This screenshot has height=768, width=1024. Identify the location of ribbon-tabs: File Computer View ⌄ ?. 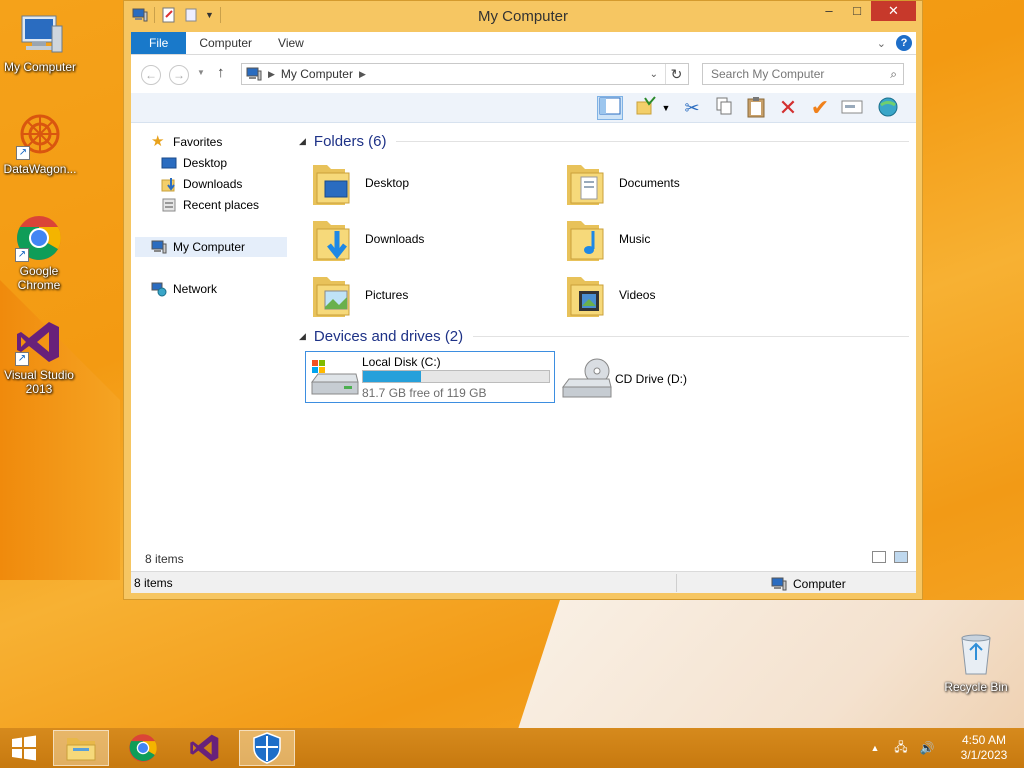
(523, 43).